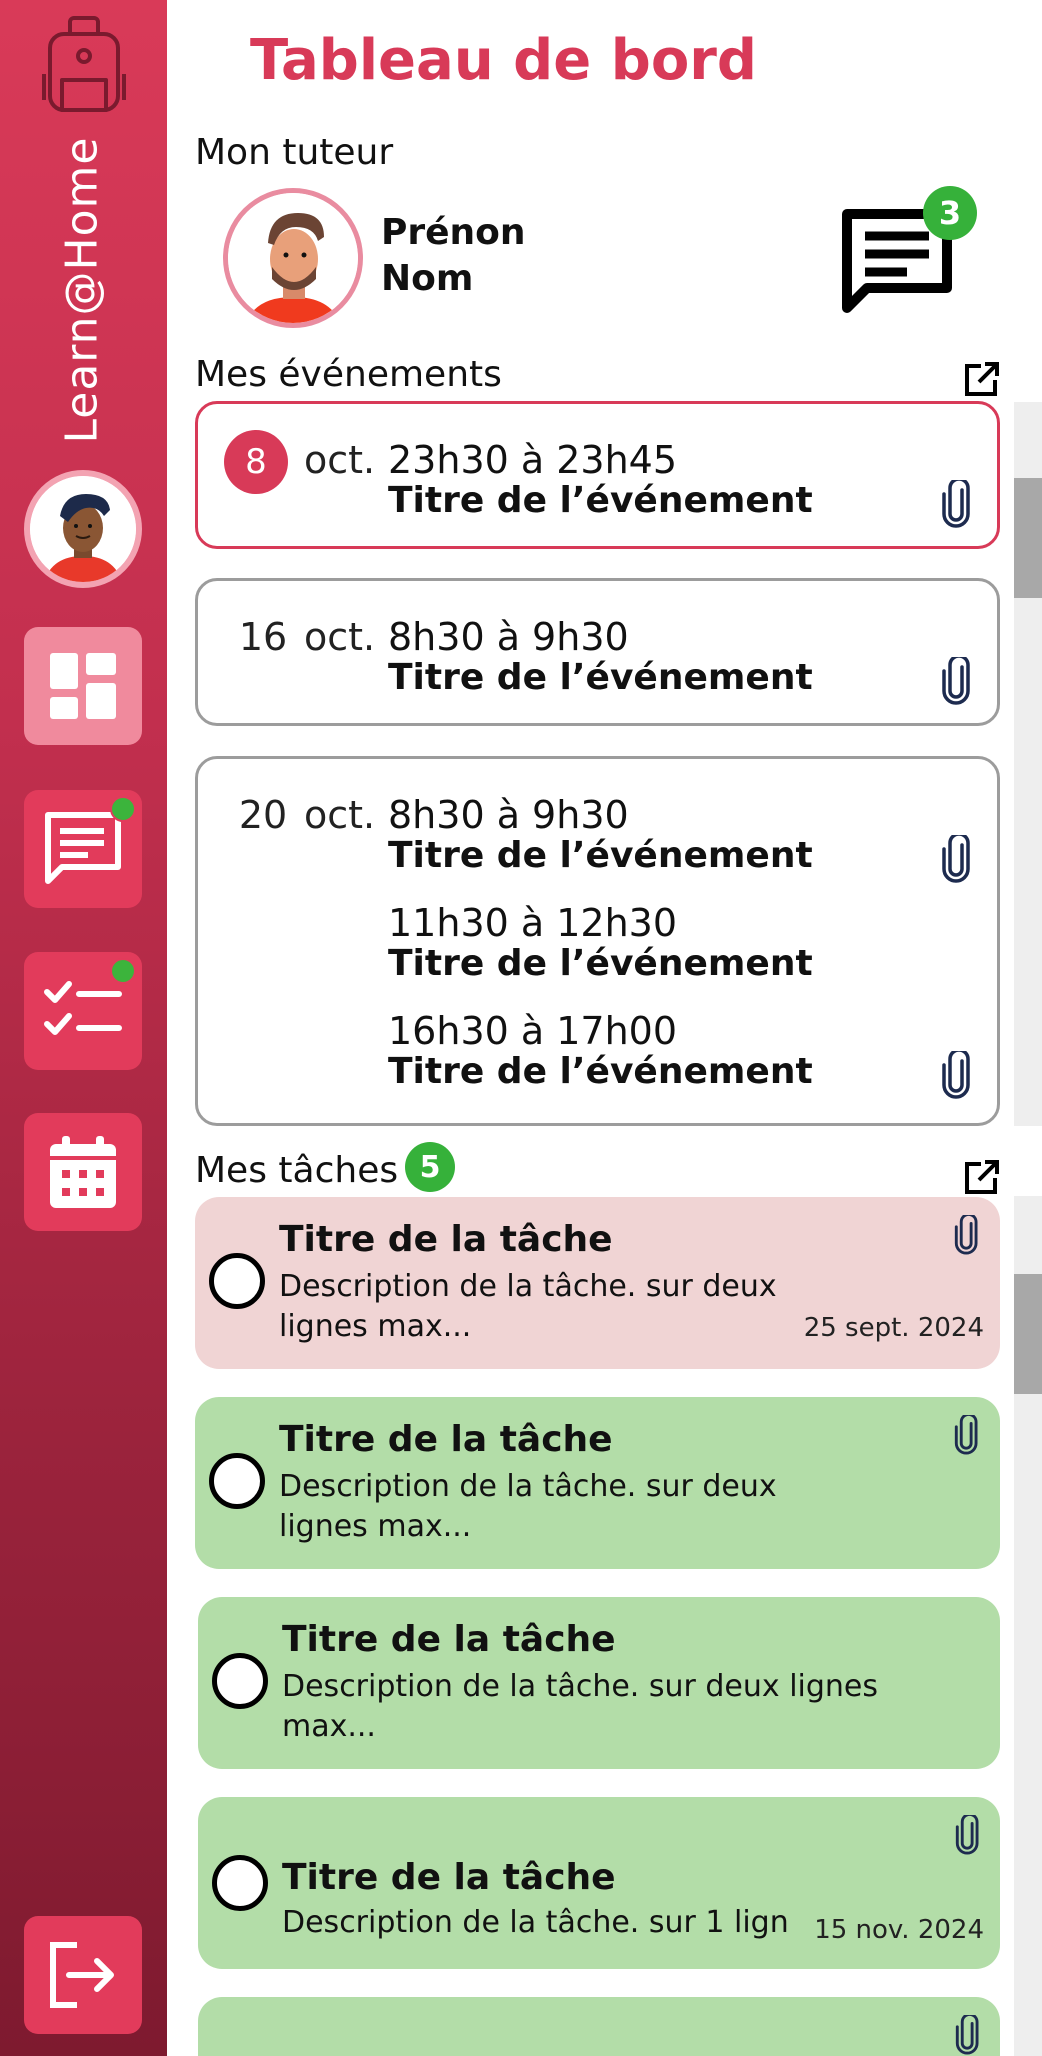 Image resolution: width=1042 pixels, height=2056 pixels. I want to click on brand-name: Learn@Home, so click(82, 290).